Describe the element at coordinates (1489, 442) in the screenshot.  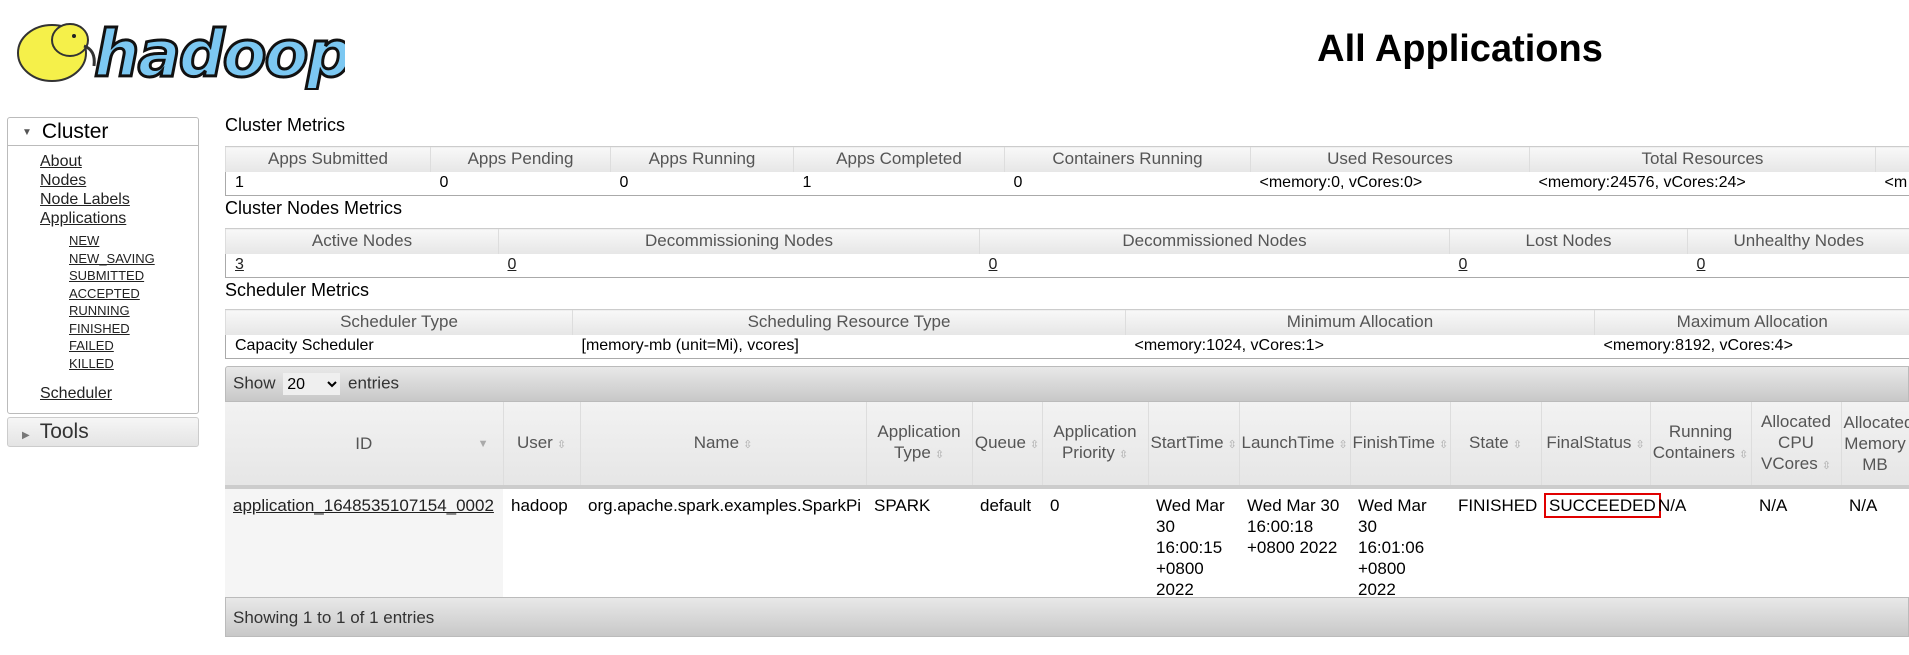
I see `column-label: State` at that location.